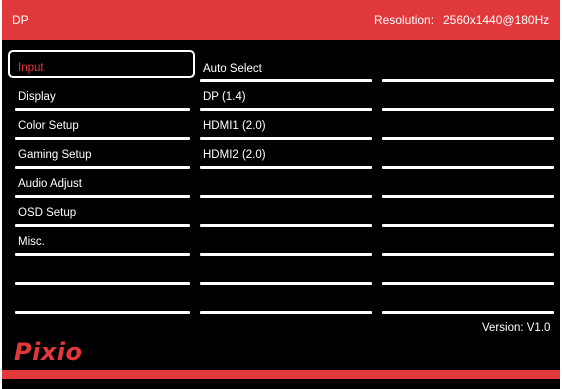  What do you see at coordinates (47, 213) in the screenshot?
I see `menu-item-osd-setup: OSD Setup` at bounding box center [47, 213].